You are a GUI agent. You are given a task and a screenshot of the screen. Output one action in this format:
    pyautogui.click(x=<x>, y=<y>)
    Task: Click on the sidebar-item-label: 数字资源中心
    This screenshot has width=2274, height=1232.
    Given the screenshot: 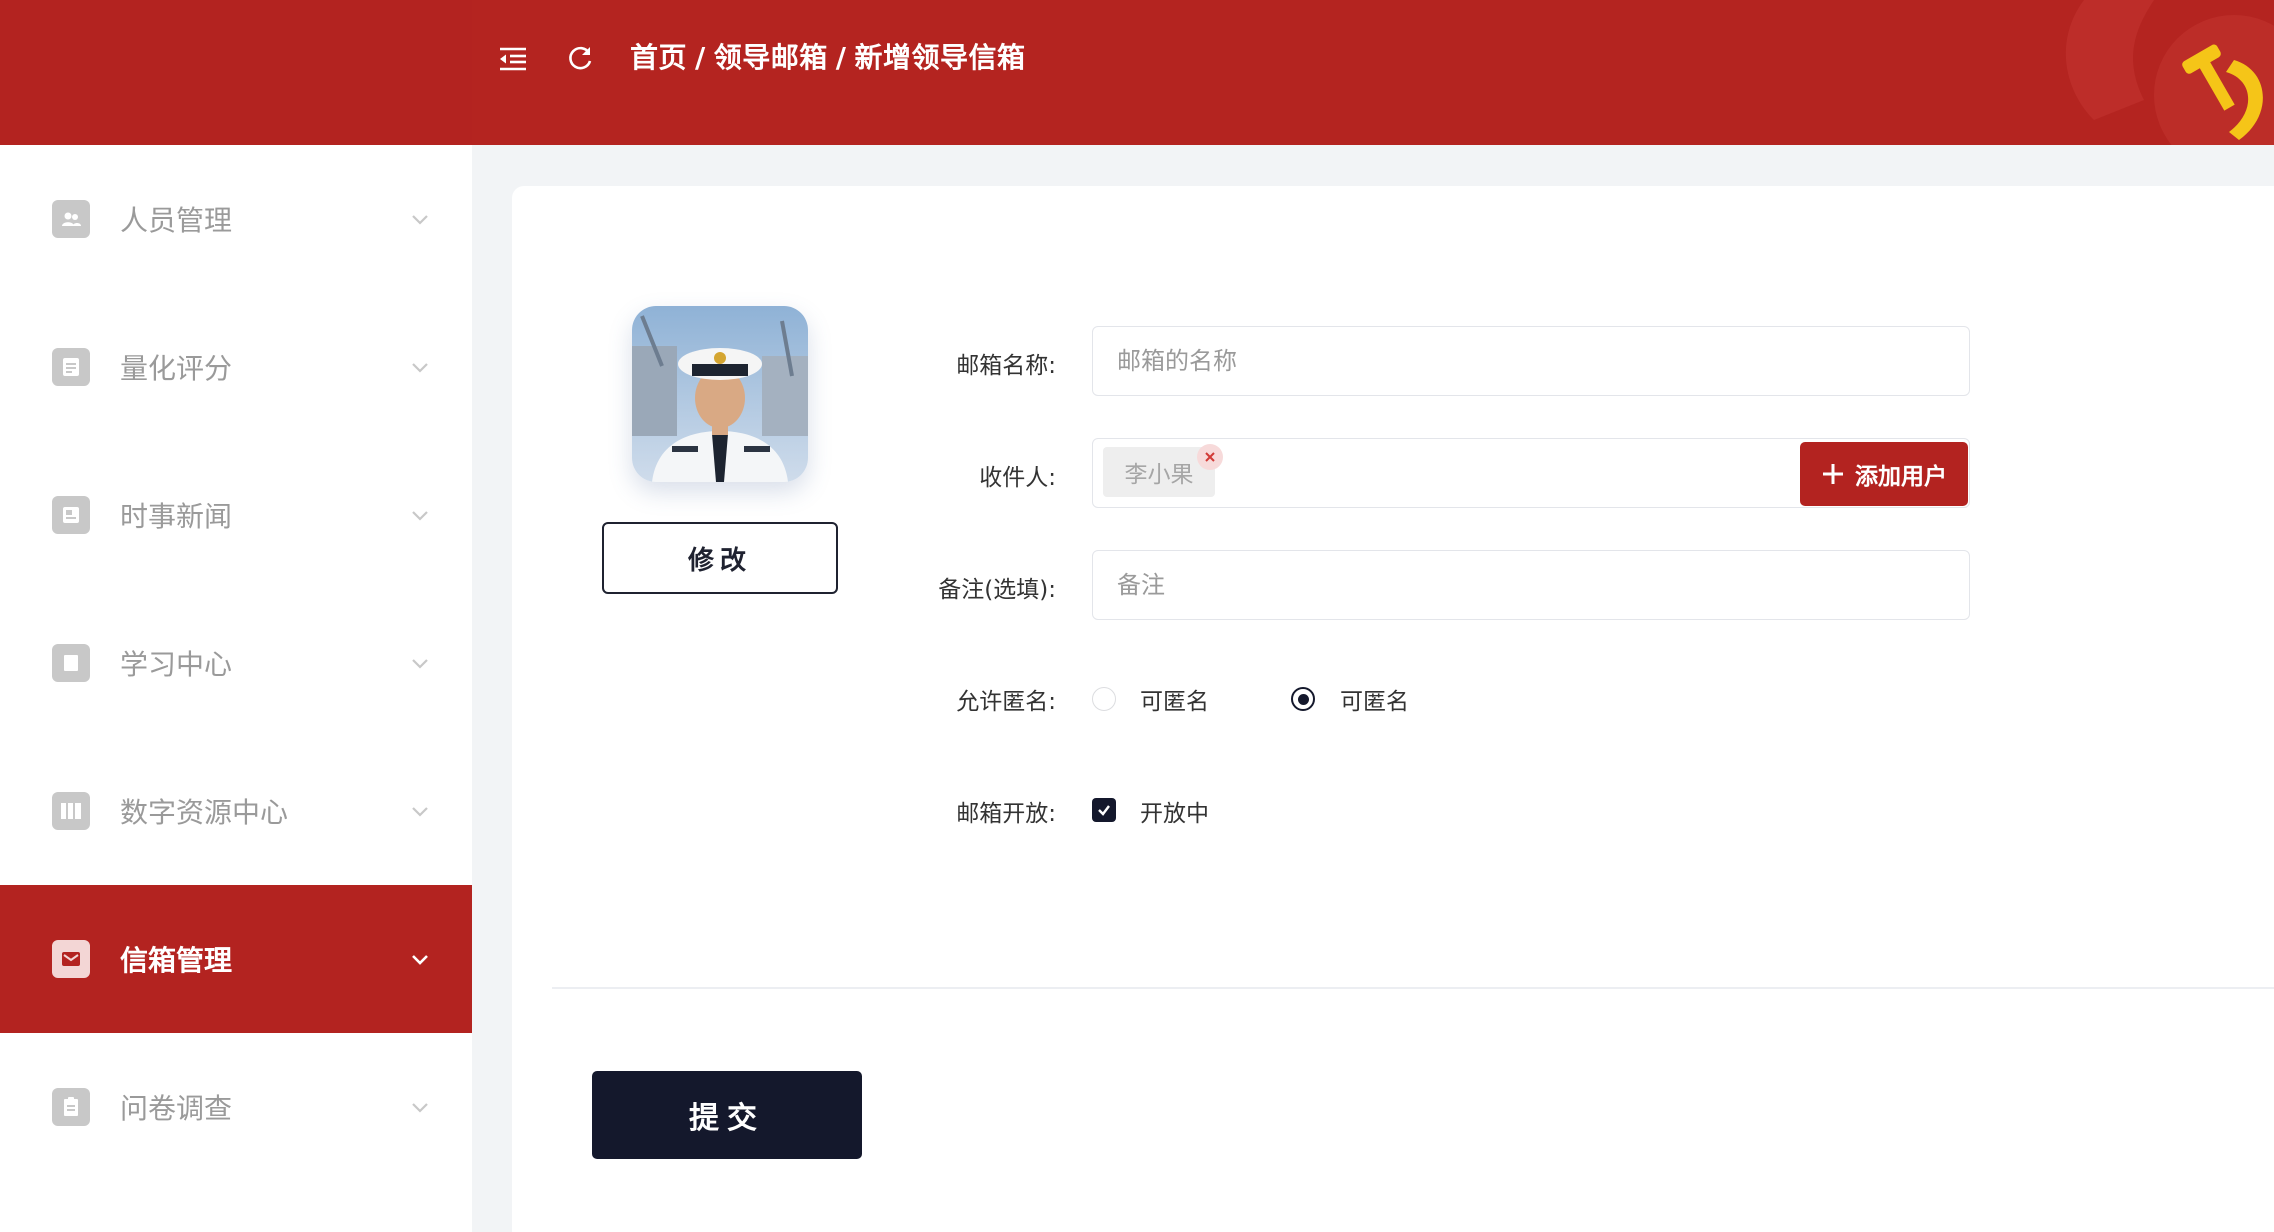 What is the action you would take?
    pyautogui.click(x=204, y=812)
    